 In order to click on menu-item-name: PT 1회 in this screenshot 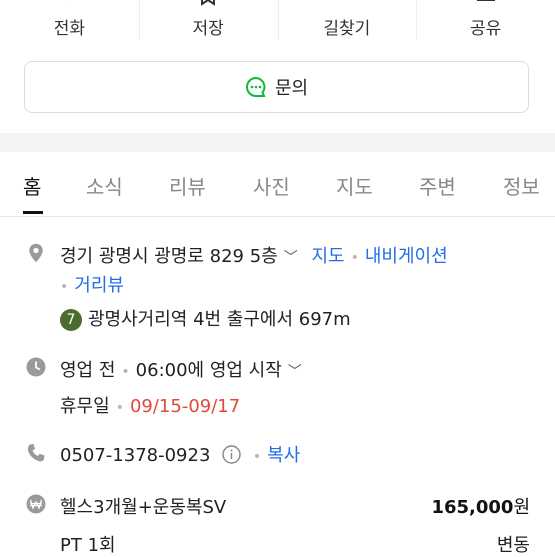, I will do `click(88, 545)`.